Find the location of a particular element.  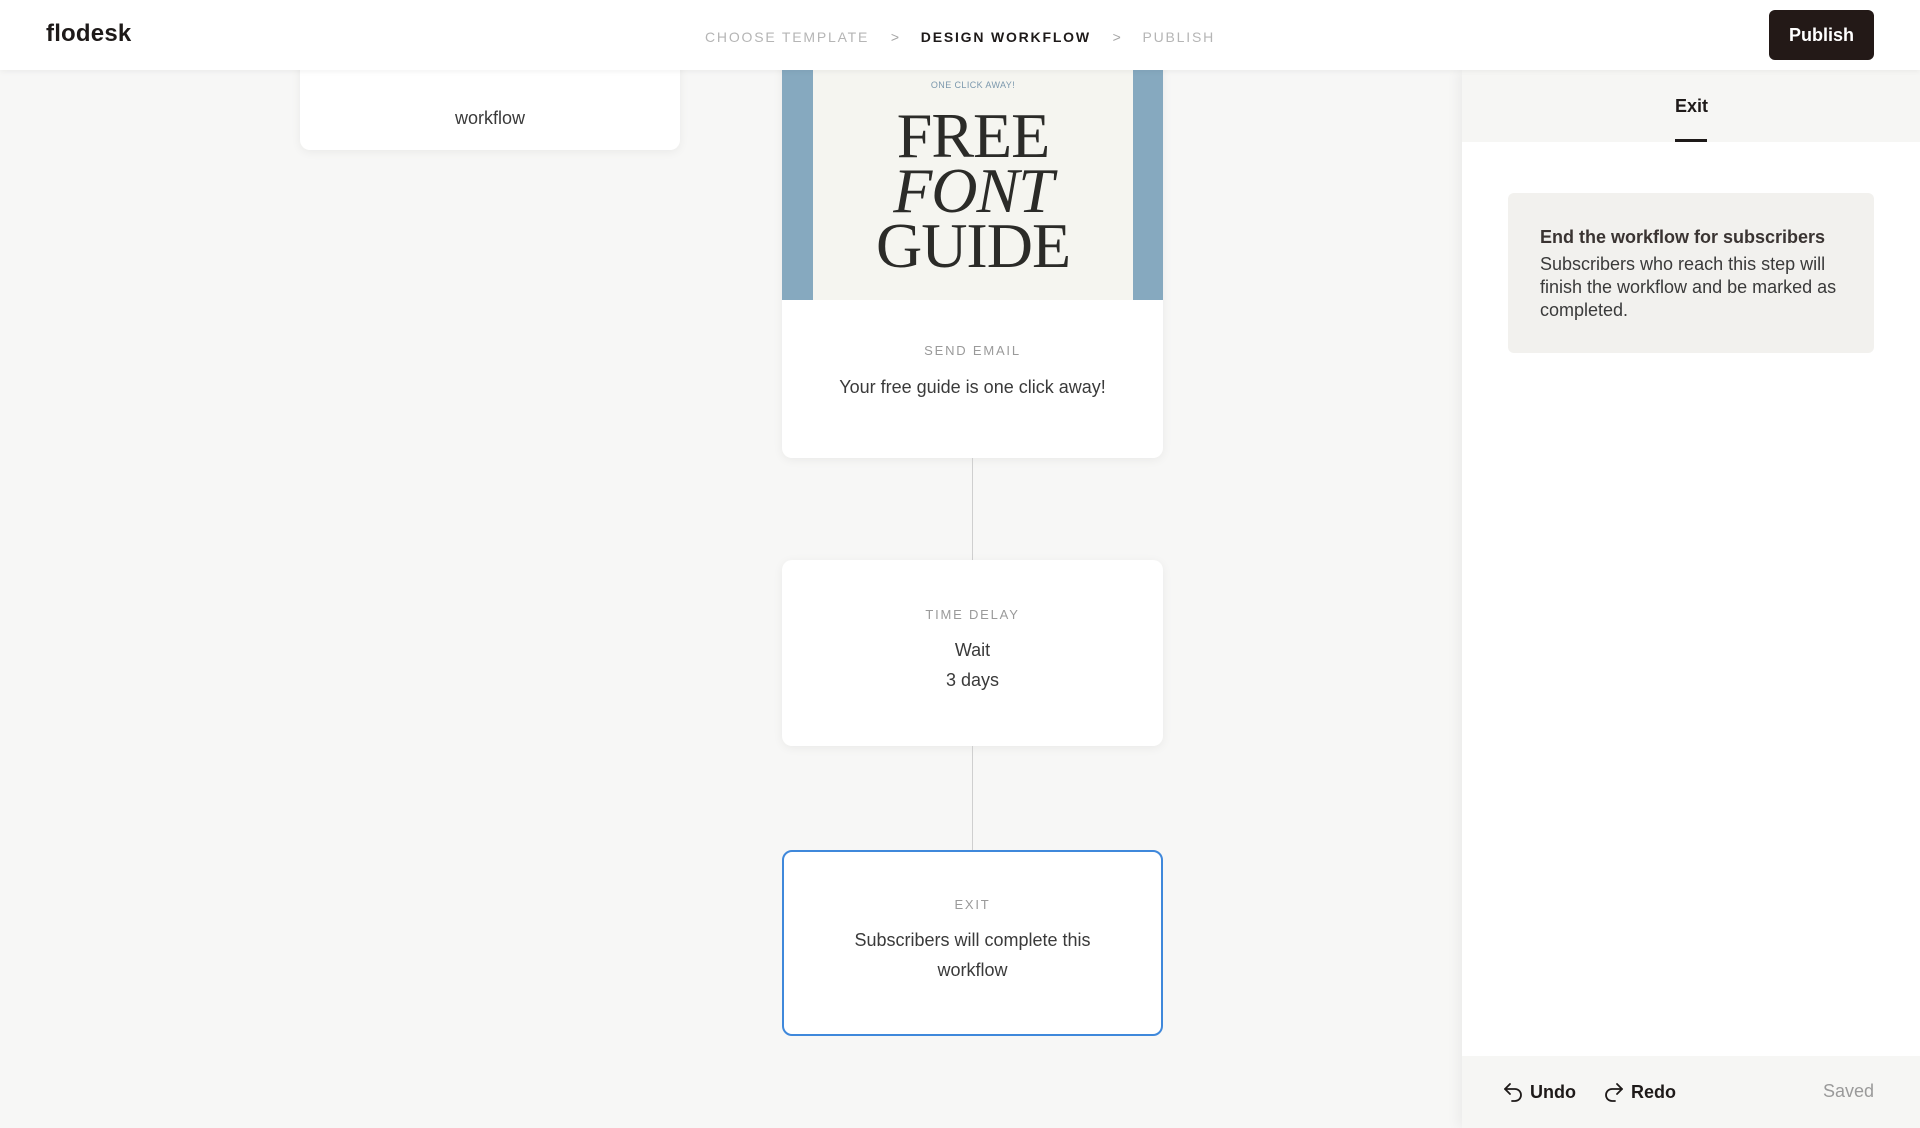

email-image-tagline: ONE CLICK AWAY! is located at coordinates (973, 85).